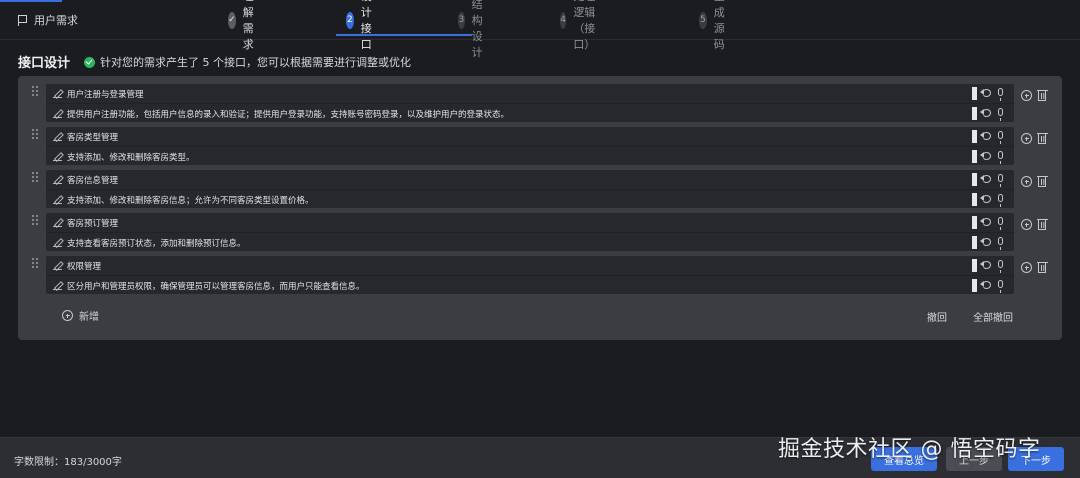 The height and width of the screenshot is (478, 1080). I want to click on interface-name: 权限管理, so click(84, 266).